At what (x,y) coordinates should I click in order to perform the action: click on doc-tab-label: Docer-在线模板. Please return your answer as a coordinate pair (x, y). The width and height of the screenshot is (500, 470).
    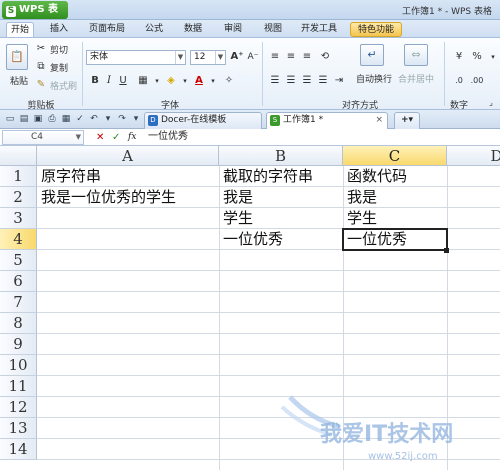
    Looking at the image, I should click on (194, 120).